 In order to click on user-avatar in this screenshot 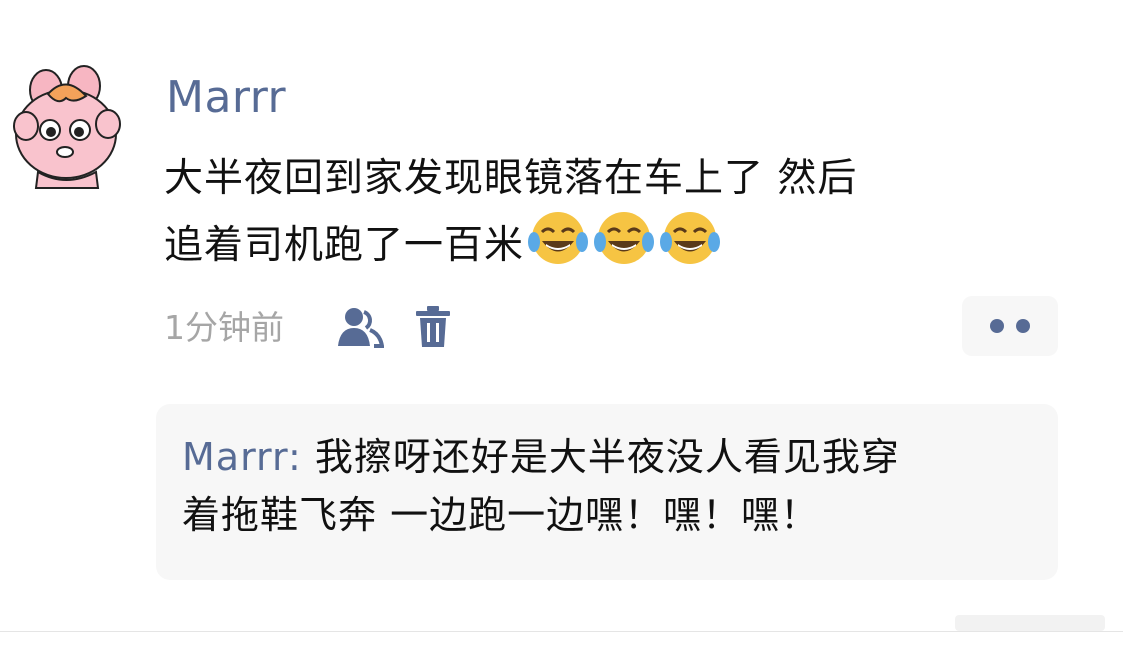, I will do `click(68, 128)`.